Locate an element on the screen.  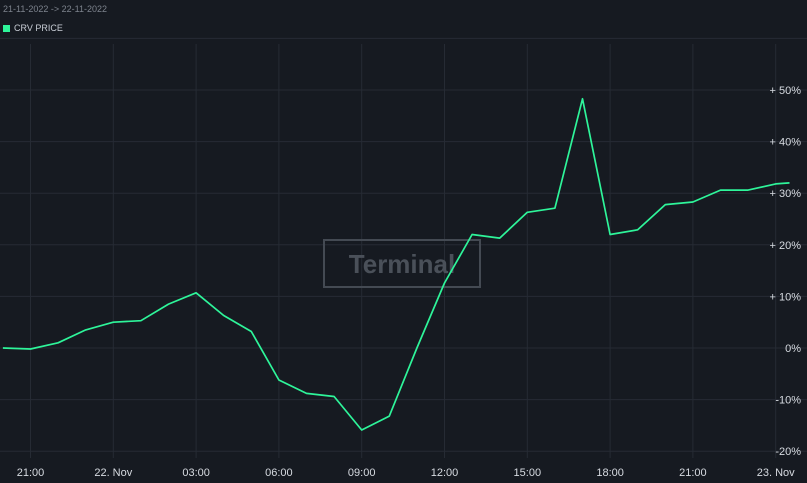
watermark-text: Terminal is located at coordinates (402, 264).